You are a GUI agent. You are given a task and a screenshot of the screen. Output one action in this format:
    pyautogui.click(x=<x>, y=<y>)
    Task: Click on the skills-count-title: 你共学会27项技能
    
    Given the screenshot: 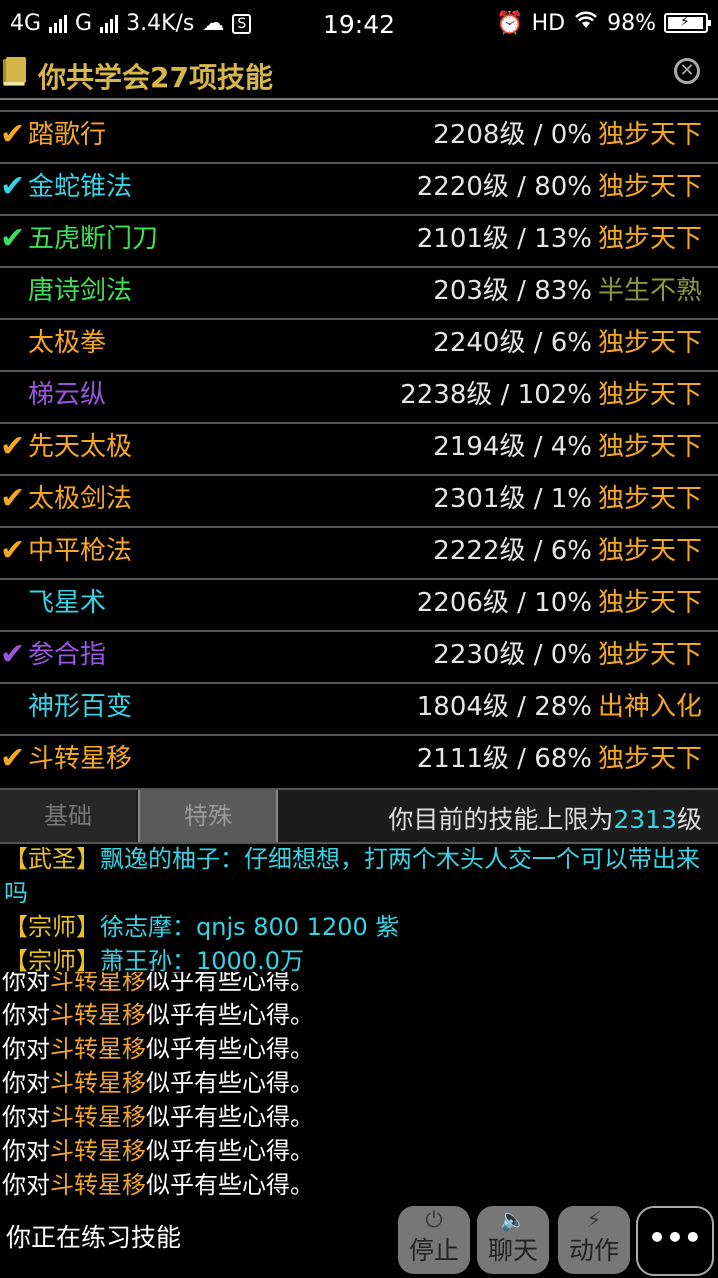 What is the action you would take?
    pyautogui.click(x=155, y=77)
    